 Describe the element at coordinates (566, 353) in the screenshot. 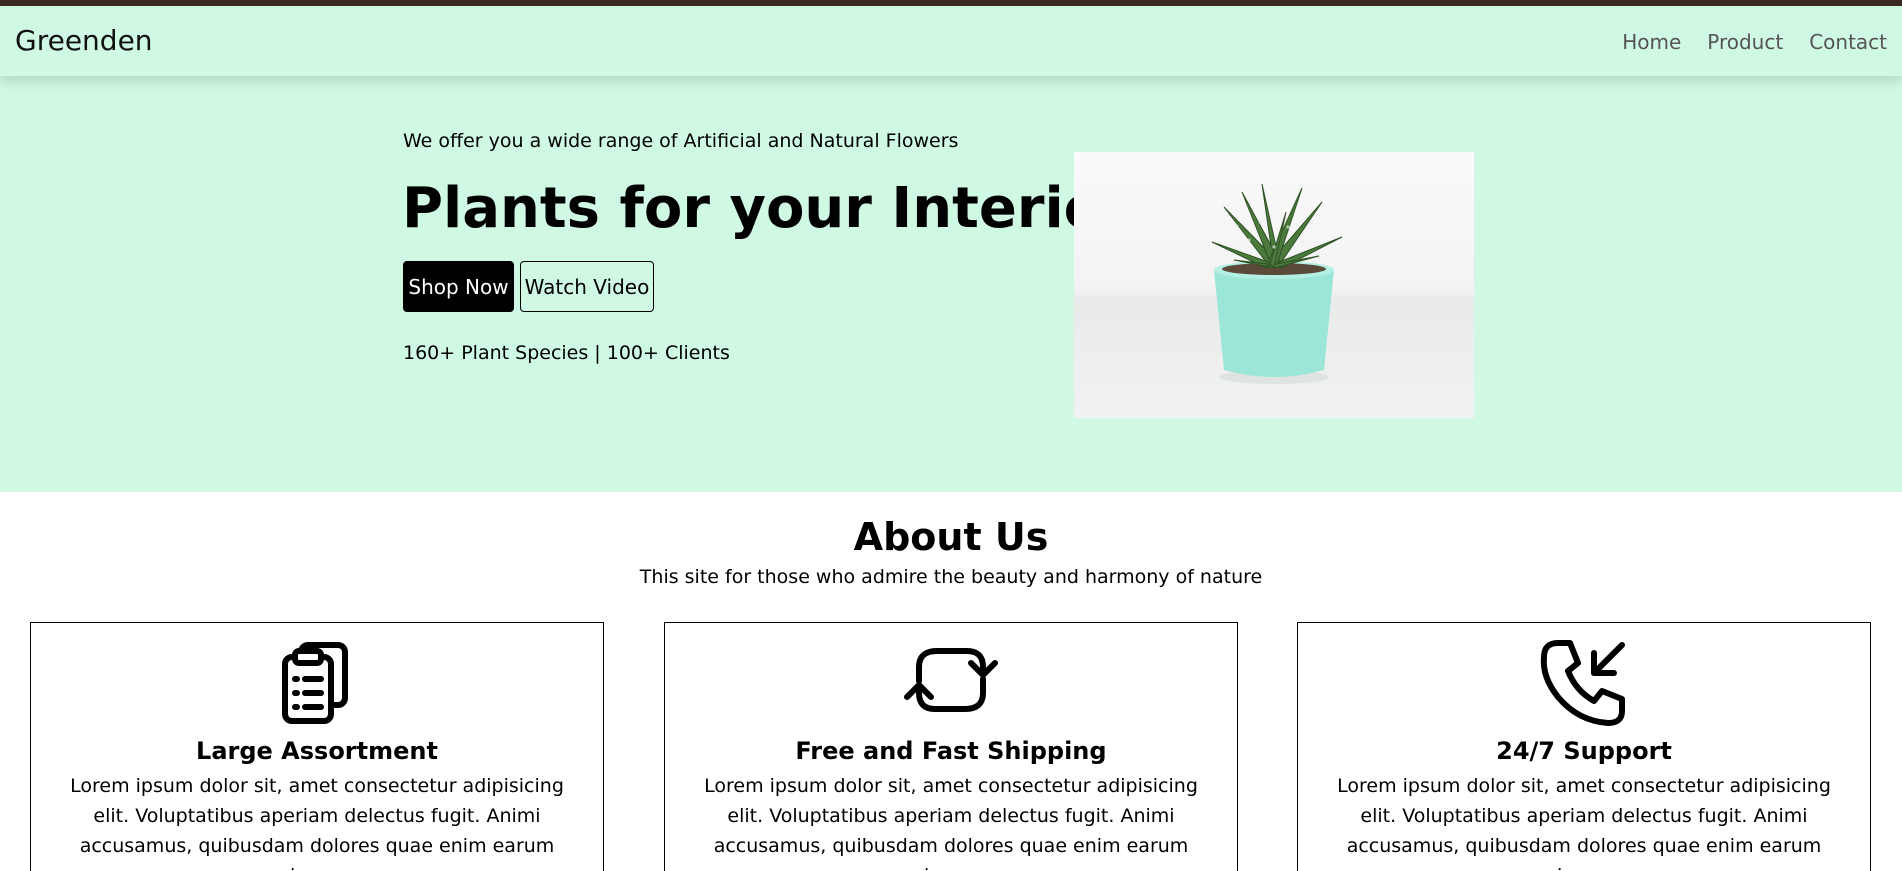

I see `hero-stats: 160+ Plant Species | 100+ Clients` at that location.